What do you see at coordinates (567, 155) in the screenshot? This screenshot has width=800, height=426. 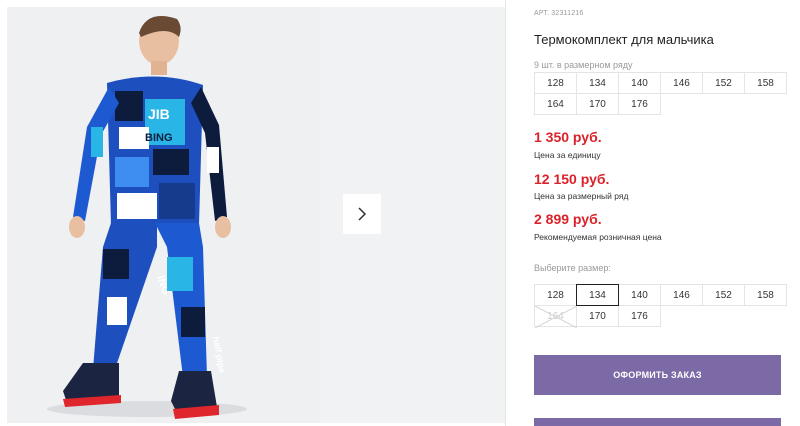 I see `unit-price-note: Цена за единицу` at bounding box center [567, 155].